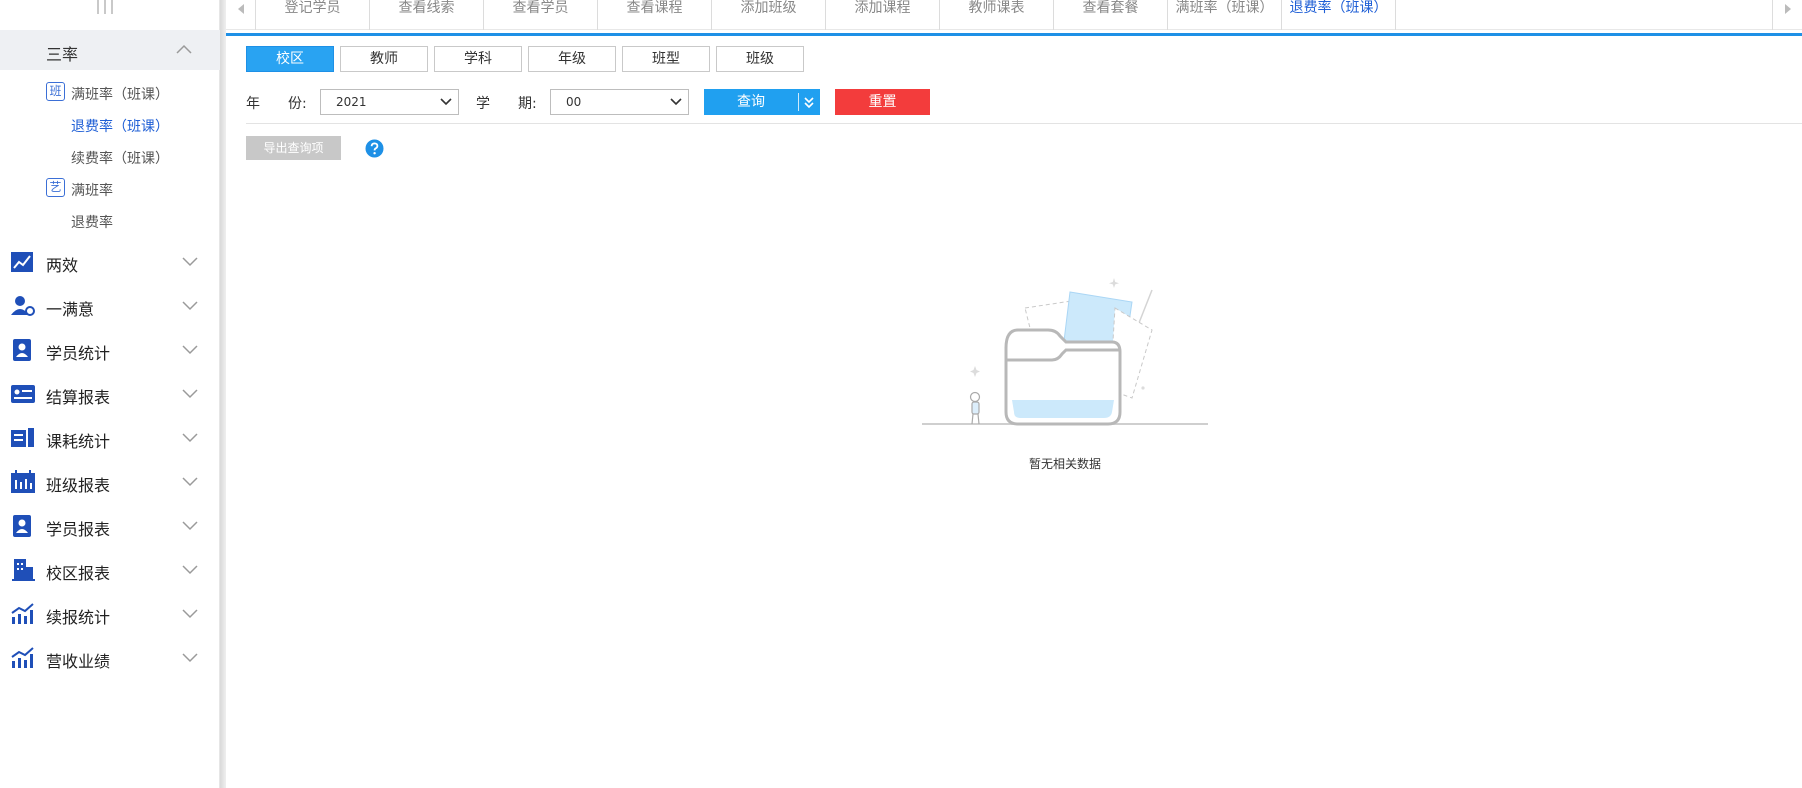 Image resolution: width=1802 pixels, height=788 pixels. What do you see at coordinates (798, 102) in the screenshot?
I see `query-button-separator` at bounding box center [798, 102].